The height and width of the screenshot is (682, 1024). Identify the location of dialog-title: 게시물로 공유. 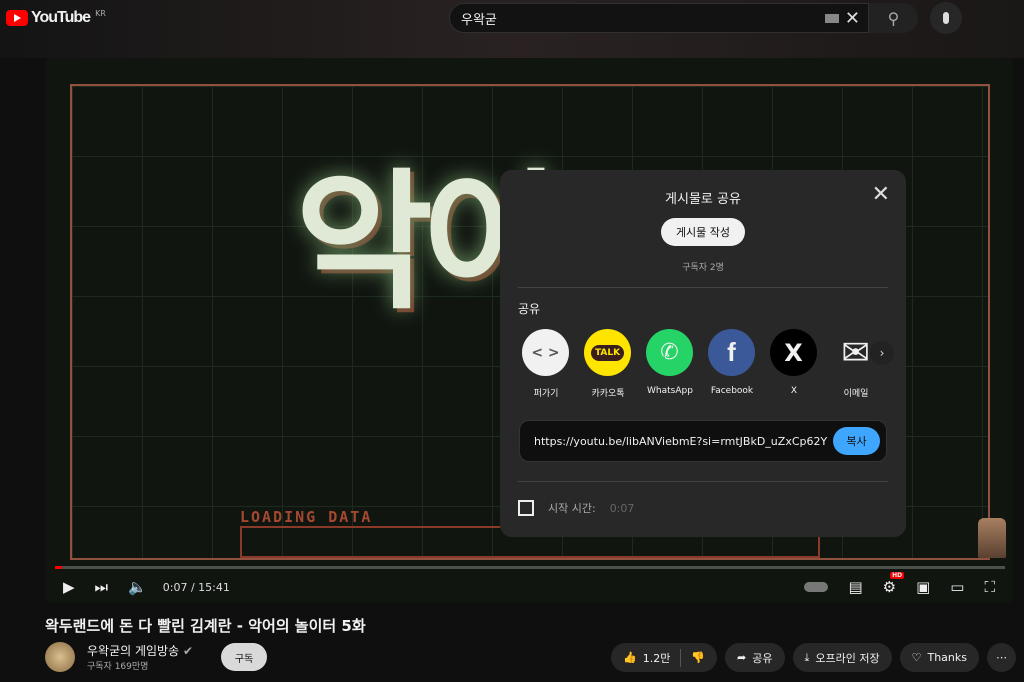
(703, 199).